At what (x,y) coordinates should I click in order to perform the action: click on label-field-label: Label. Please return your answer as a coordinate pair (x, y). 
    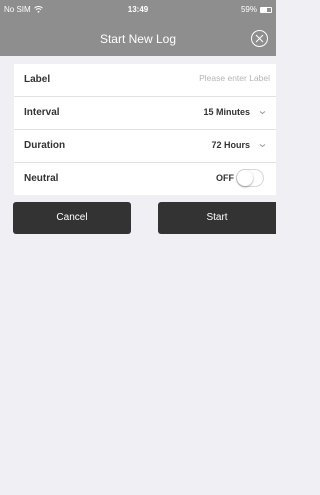
    Looking at the image, I should click on (37, 79).